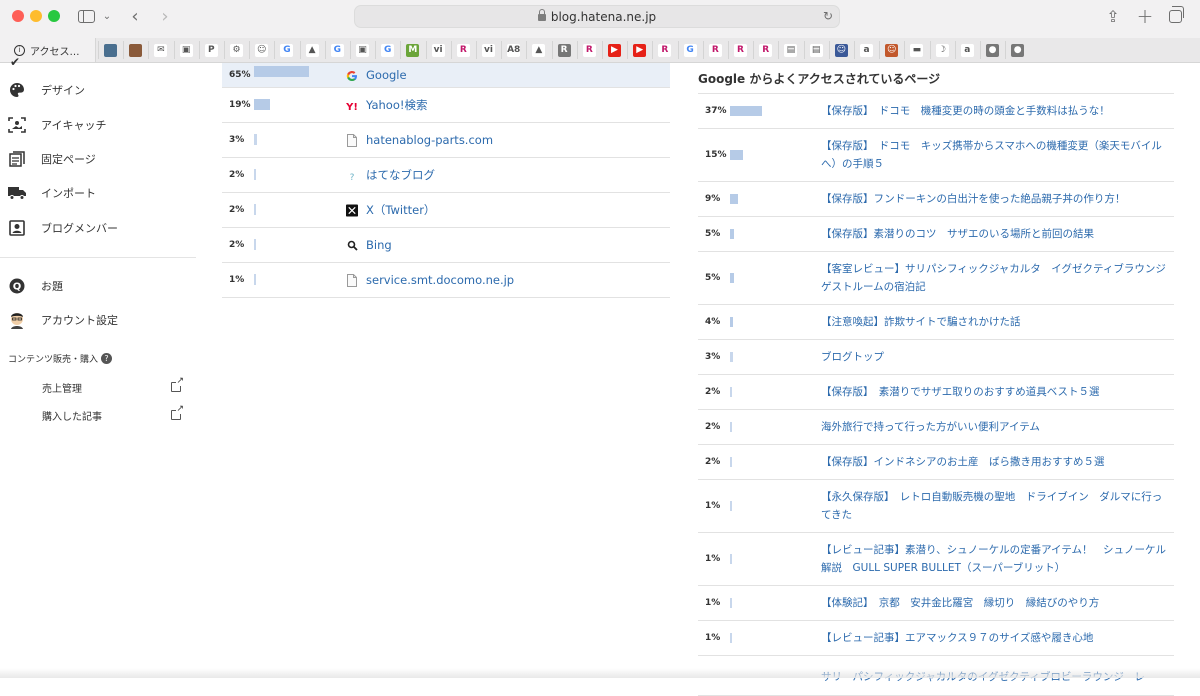  What do you see at coordinates (62, 387) in the screenshot?
I see `nav-item-sales: 売上管理` at bounding box center [62, 387].